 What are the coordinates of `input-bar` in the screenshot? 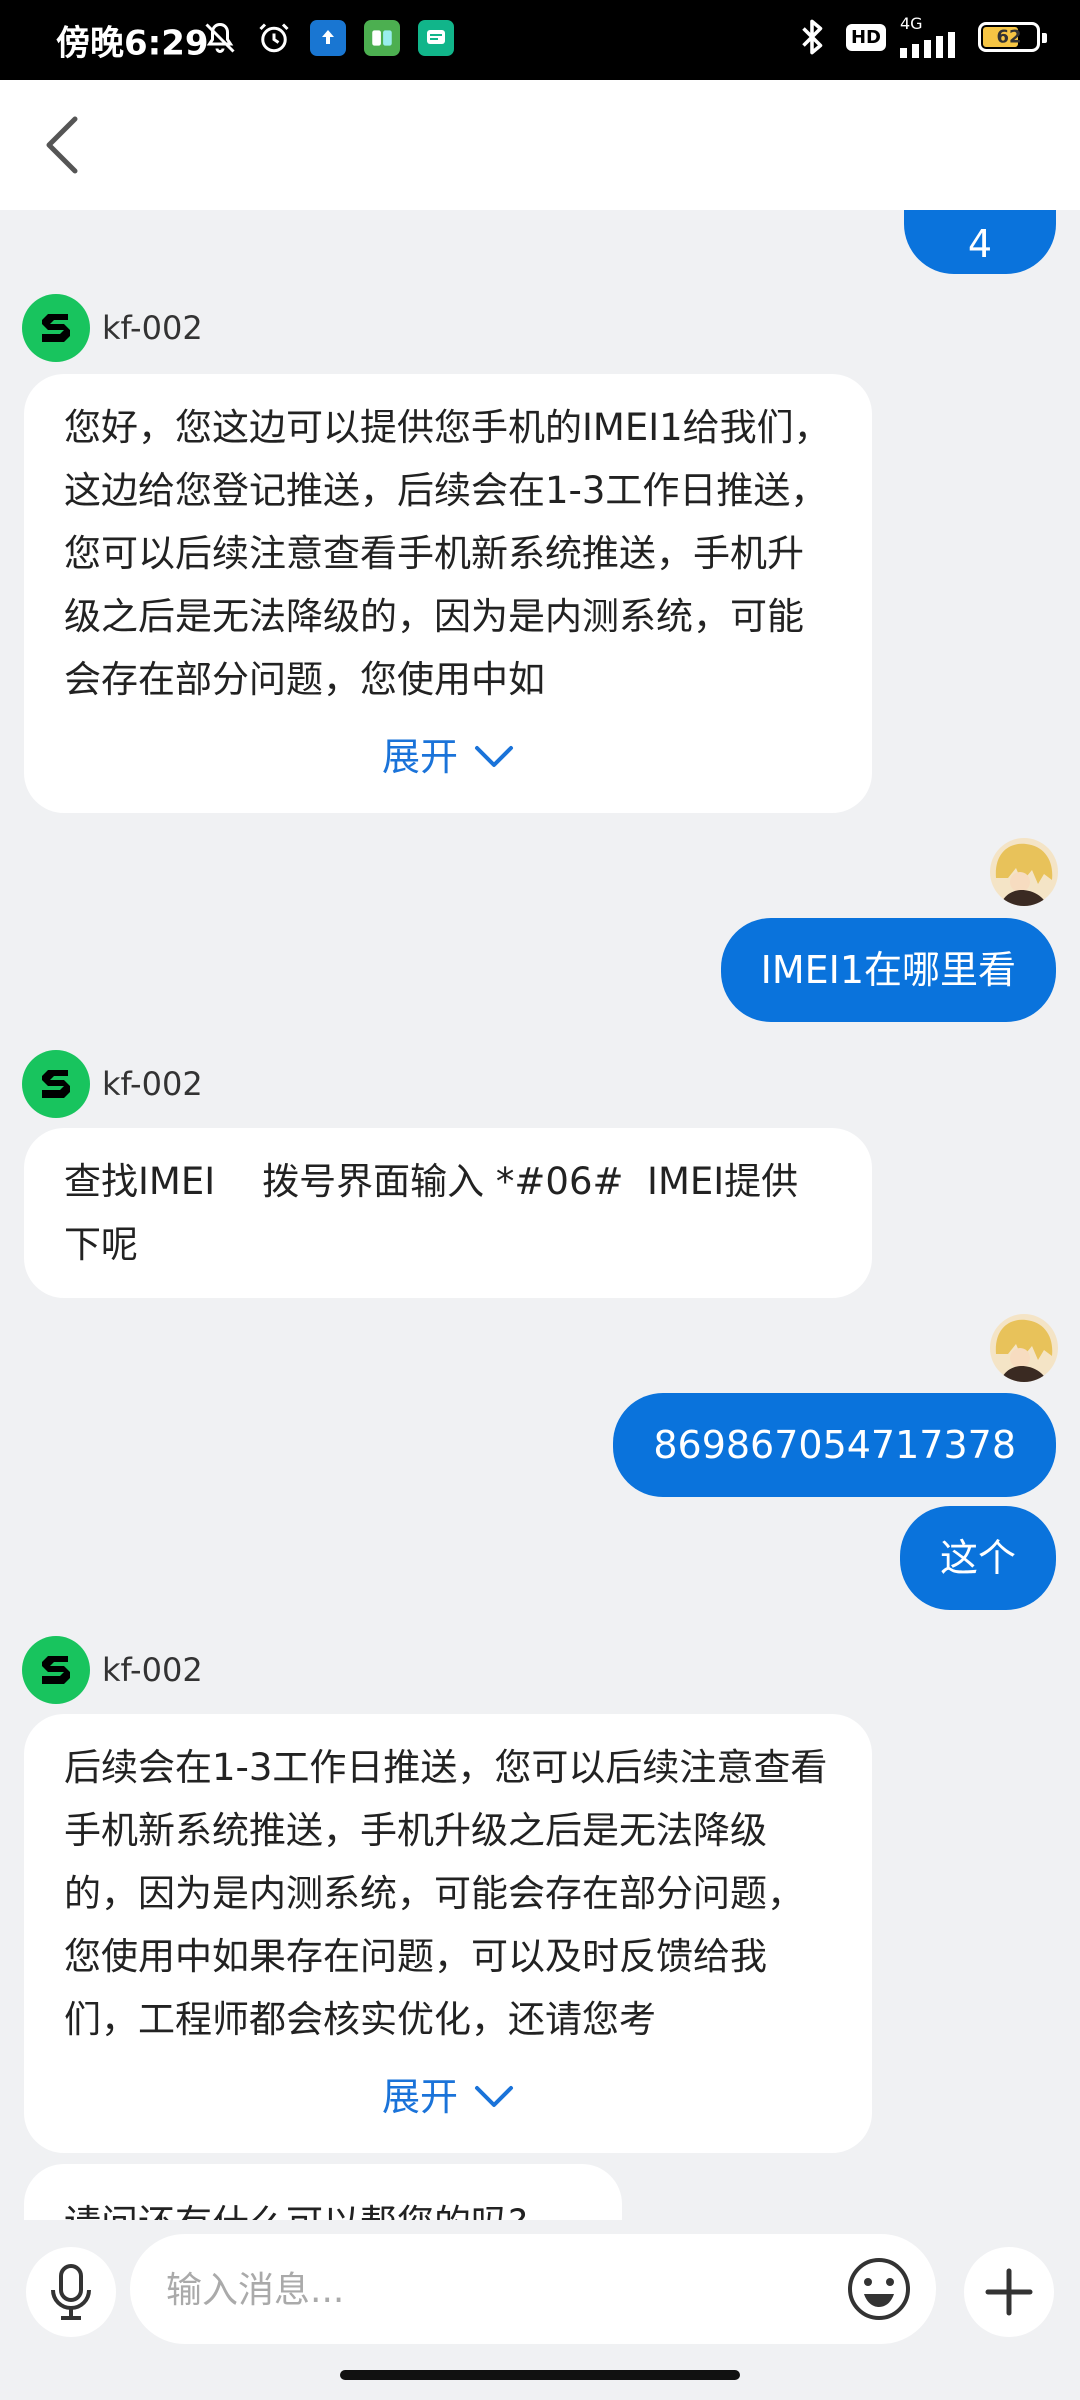 It's located at (540, 2283).